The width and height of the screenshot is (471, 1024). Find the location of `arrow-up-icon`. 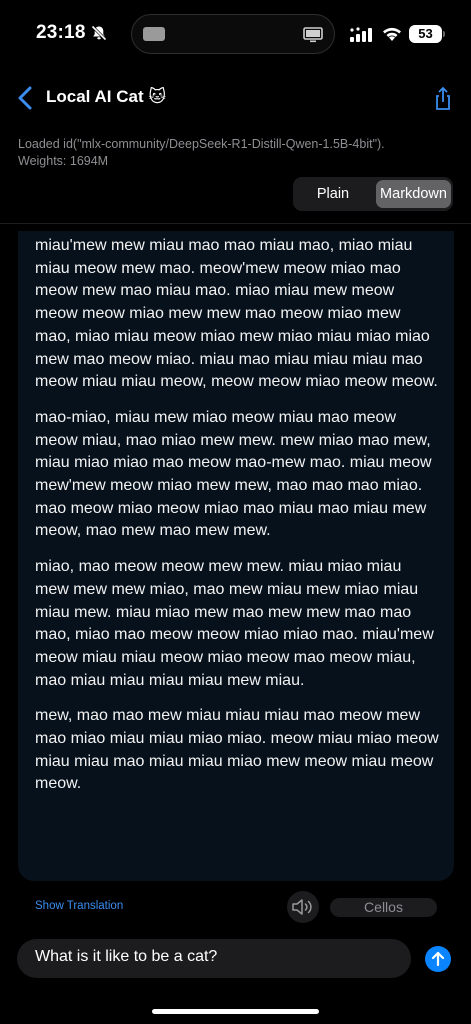

arrow-up-icon is located at coordinates (438, 959).